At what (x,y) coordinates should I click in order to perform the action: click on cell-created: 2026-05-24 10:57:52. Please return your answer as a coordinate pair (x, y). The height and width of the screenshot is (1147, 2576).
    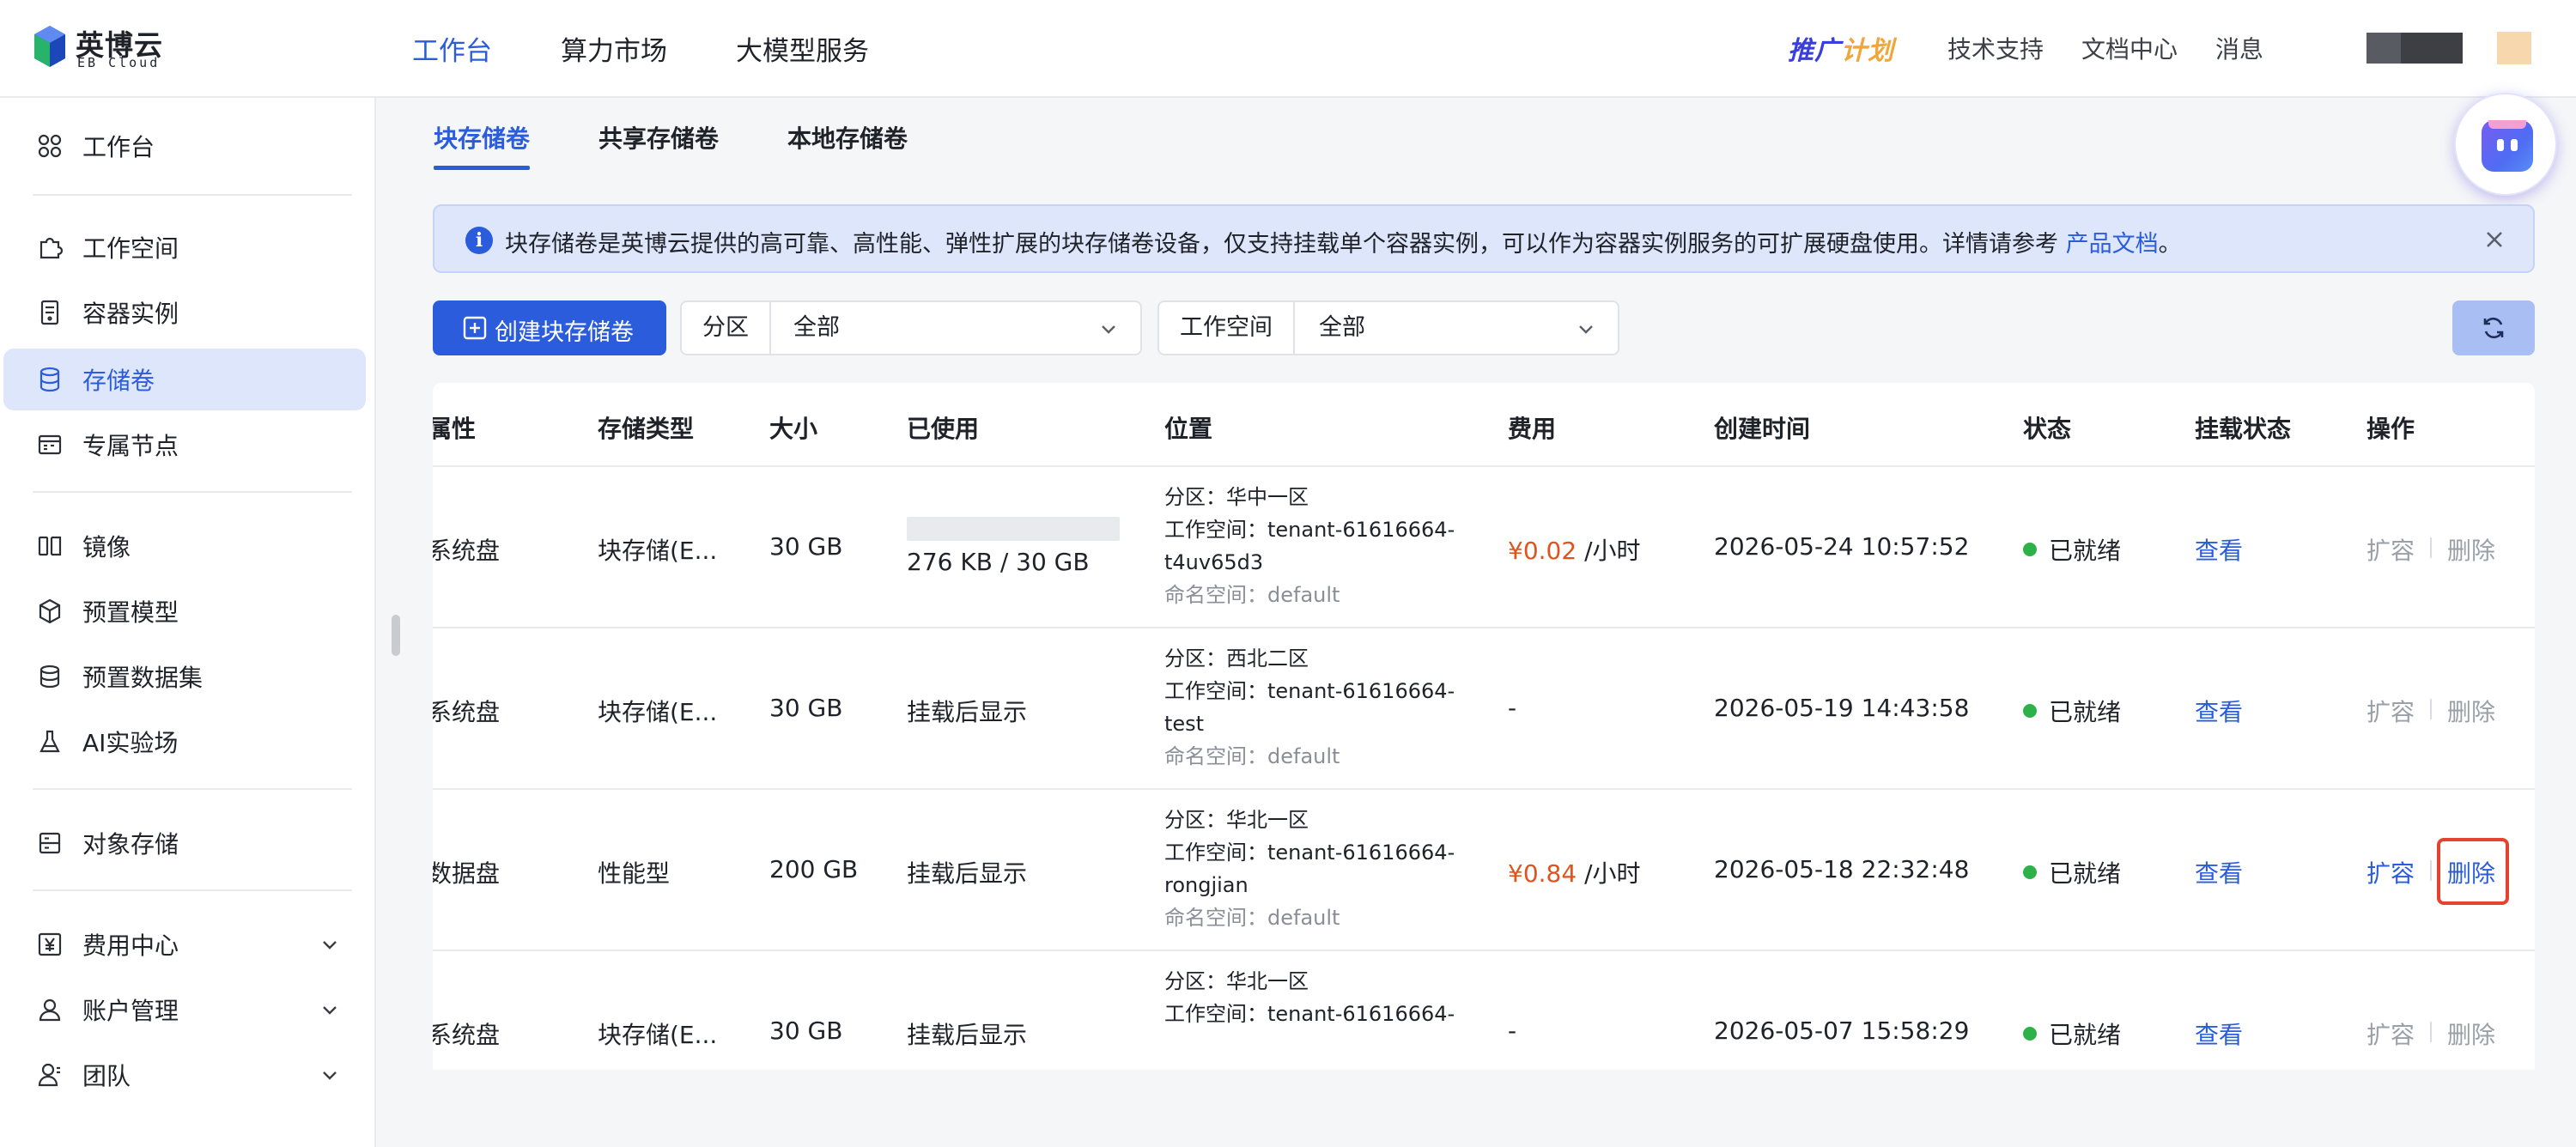
    Looking at the image, I should click on (1842, 546).